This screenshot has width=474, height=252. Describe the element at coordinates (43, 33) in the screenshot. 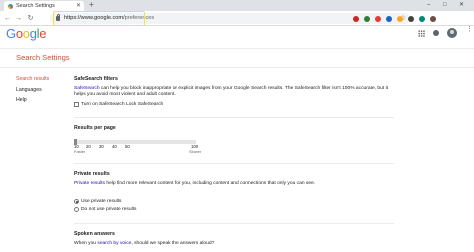

I see `google-logo-letter: e` at that location.